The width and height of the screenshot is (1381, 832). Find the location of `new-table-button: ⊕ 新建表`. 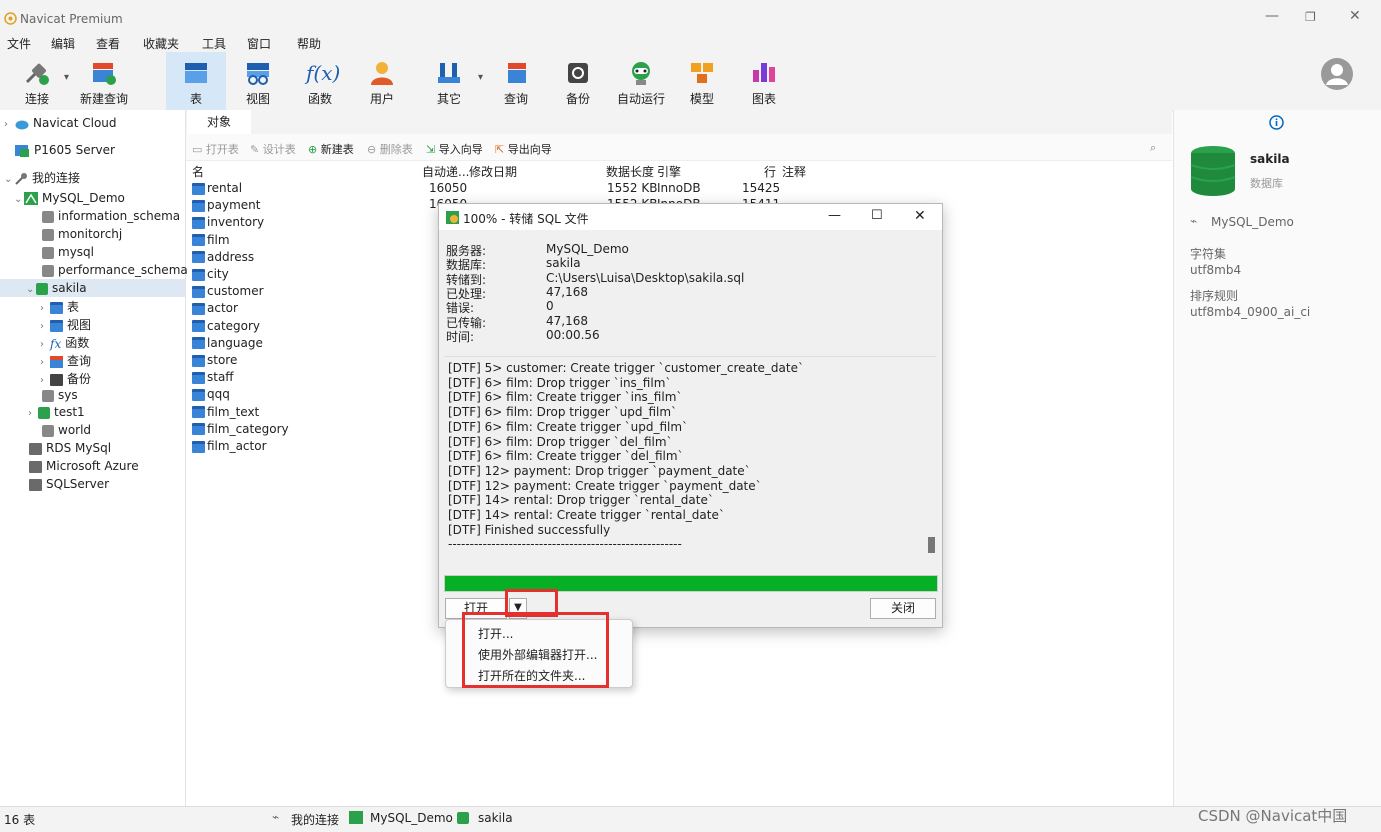

new-table-button: ⊕ 新建表 is located at coordinates (331, 149).